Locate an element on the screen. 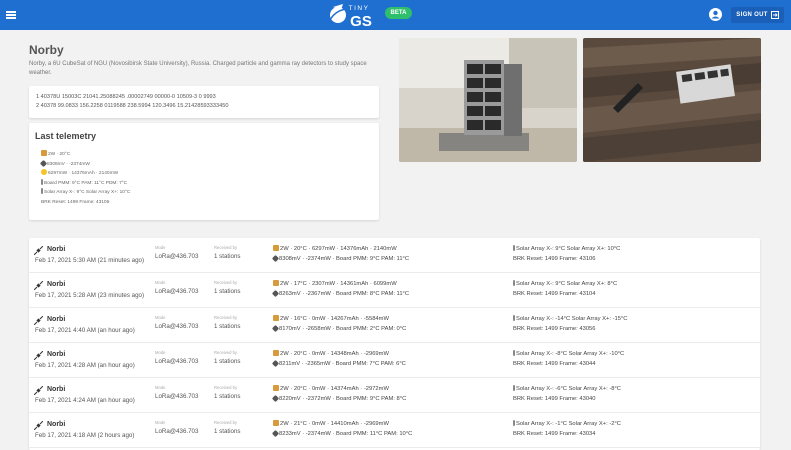  packet-date: Feb 17, 2021 4:18 AM (2 hours ago) is located at coordinates (85, 435).